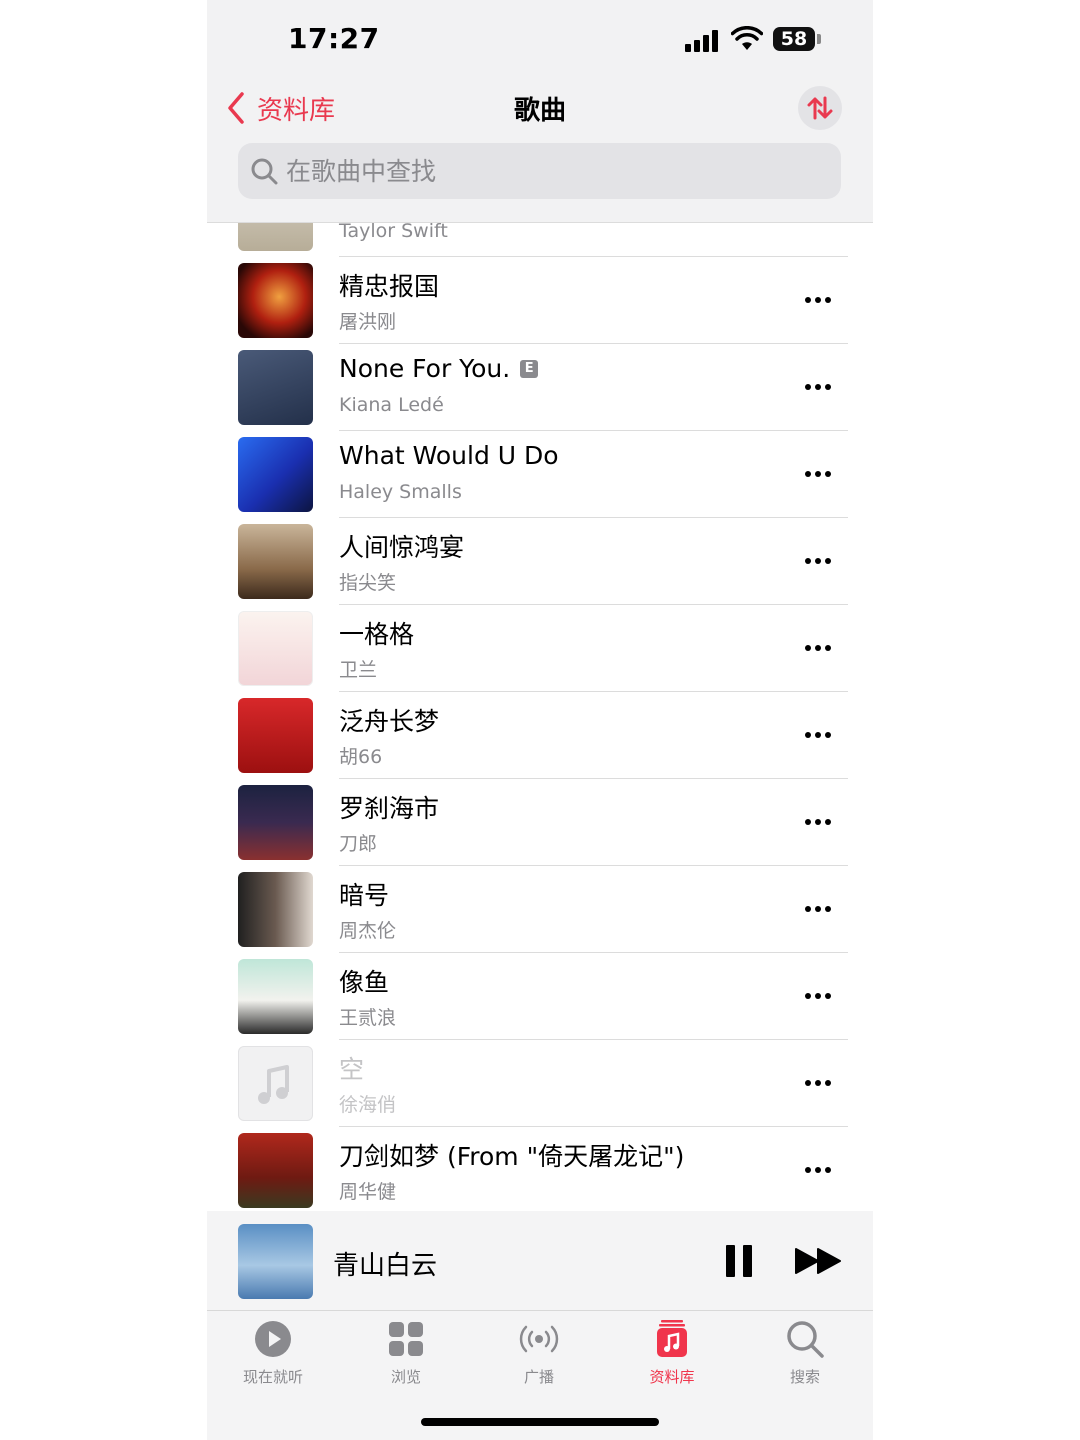 Image resolution: width=1080 pixels, height=1440 pixels. I want to click on tab-label: 资料库, so click(672, 1377).